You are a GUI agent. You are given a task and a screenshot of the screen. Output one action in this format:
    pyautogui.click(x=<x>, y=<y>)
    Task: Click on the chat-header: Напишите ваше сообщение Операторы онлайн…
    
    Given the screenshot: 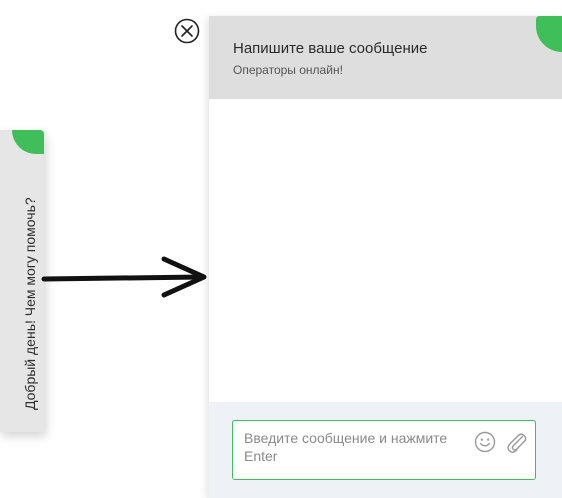 What is the action you would take?
    pyautogui.click(x=385, y=57)
    